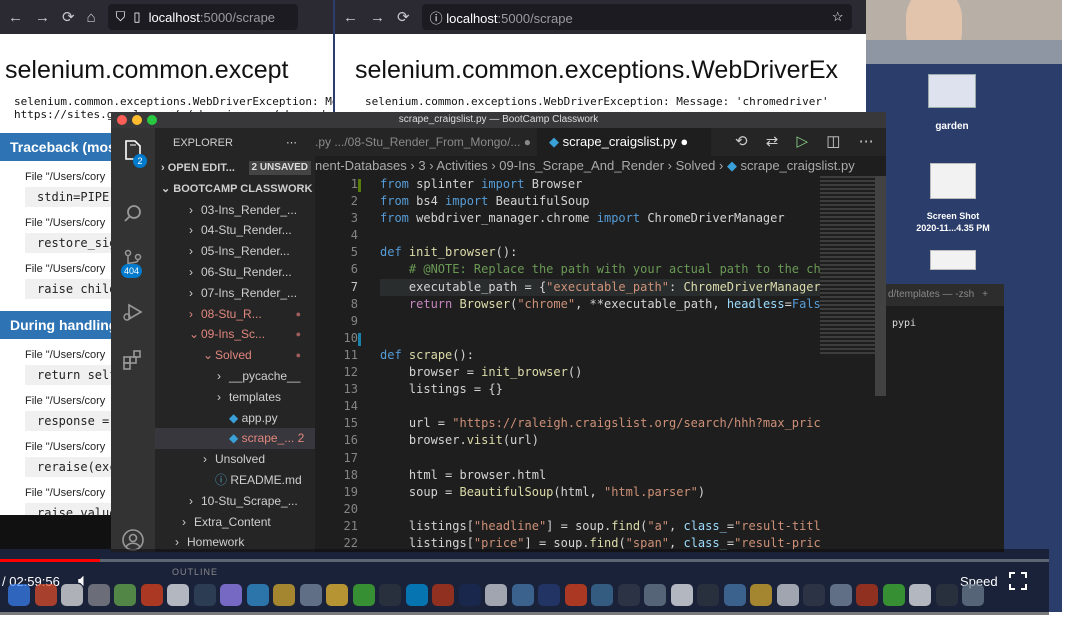 This screenshot has width=1072, height=621. What do you see at coordinates (235, 418) in the screenshot?
I see `tree-item: ◆ app.py` at bounding box center [235, 418].